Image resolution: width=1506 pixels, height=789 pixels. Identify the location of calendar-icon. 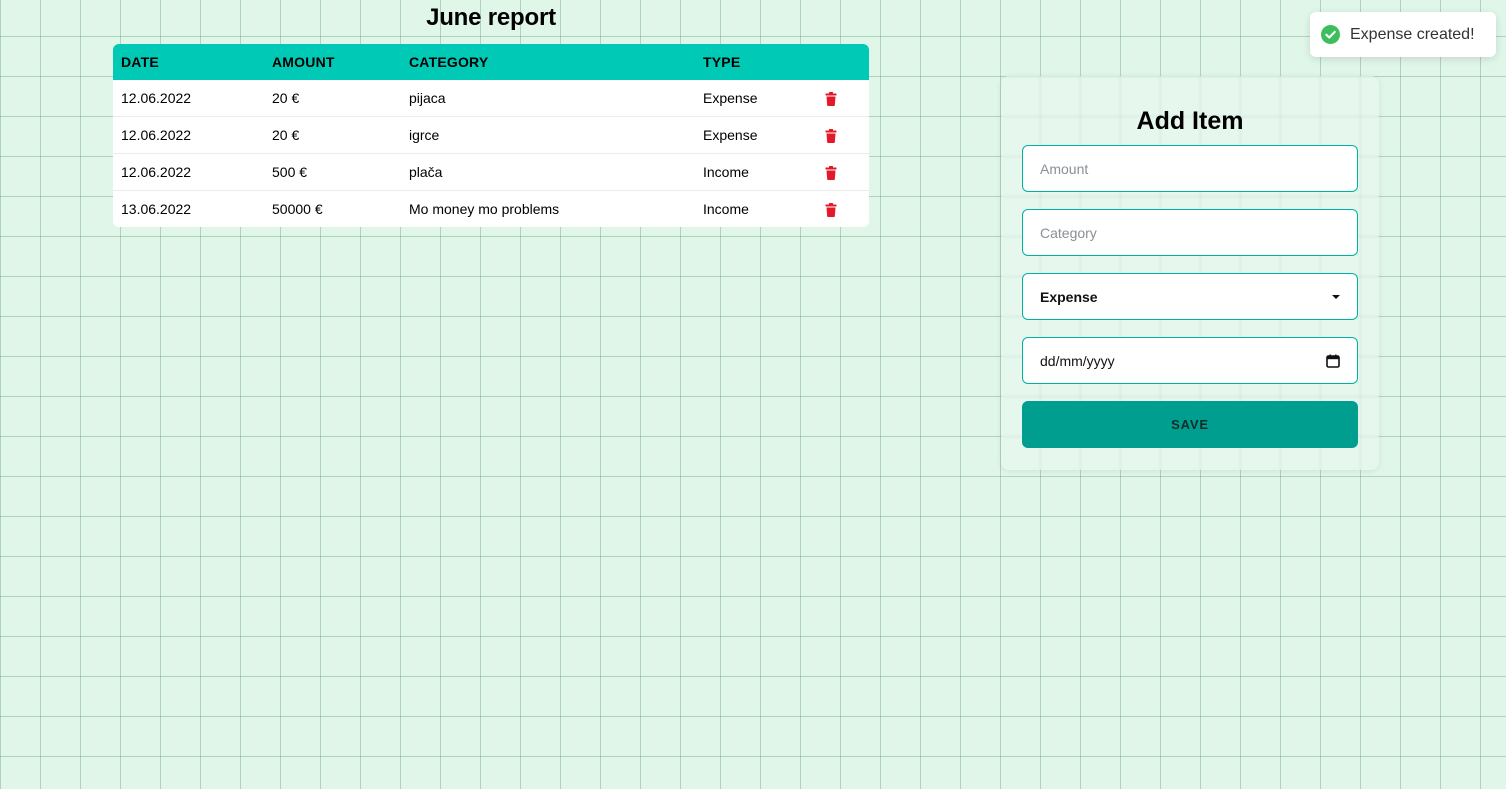
(1333, 361).